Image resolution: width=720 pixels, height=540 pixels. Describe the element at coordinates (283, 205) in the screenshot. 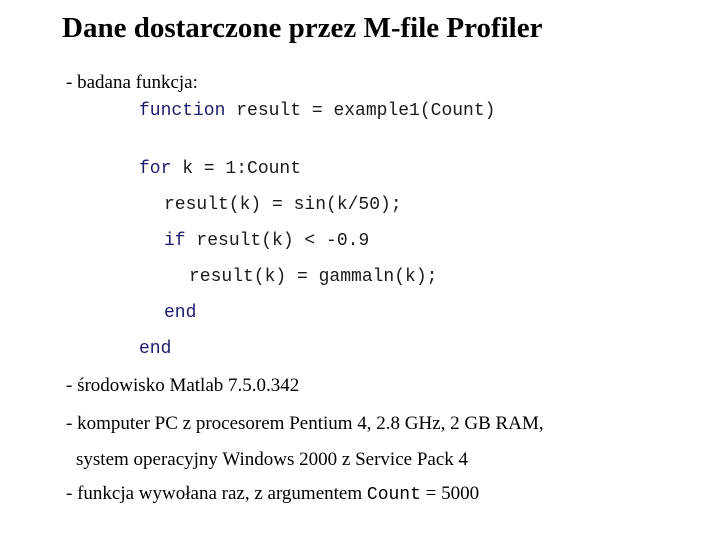

I see `code-line-sin: result(k) = sin(k/50);` at that location.